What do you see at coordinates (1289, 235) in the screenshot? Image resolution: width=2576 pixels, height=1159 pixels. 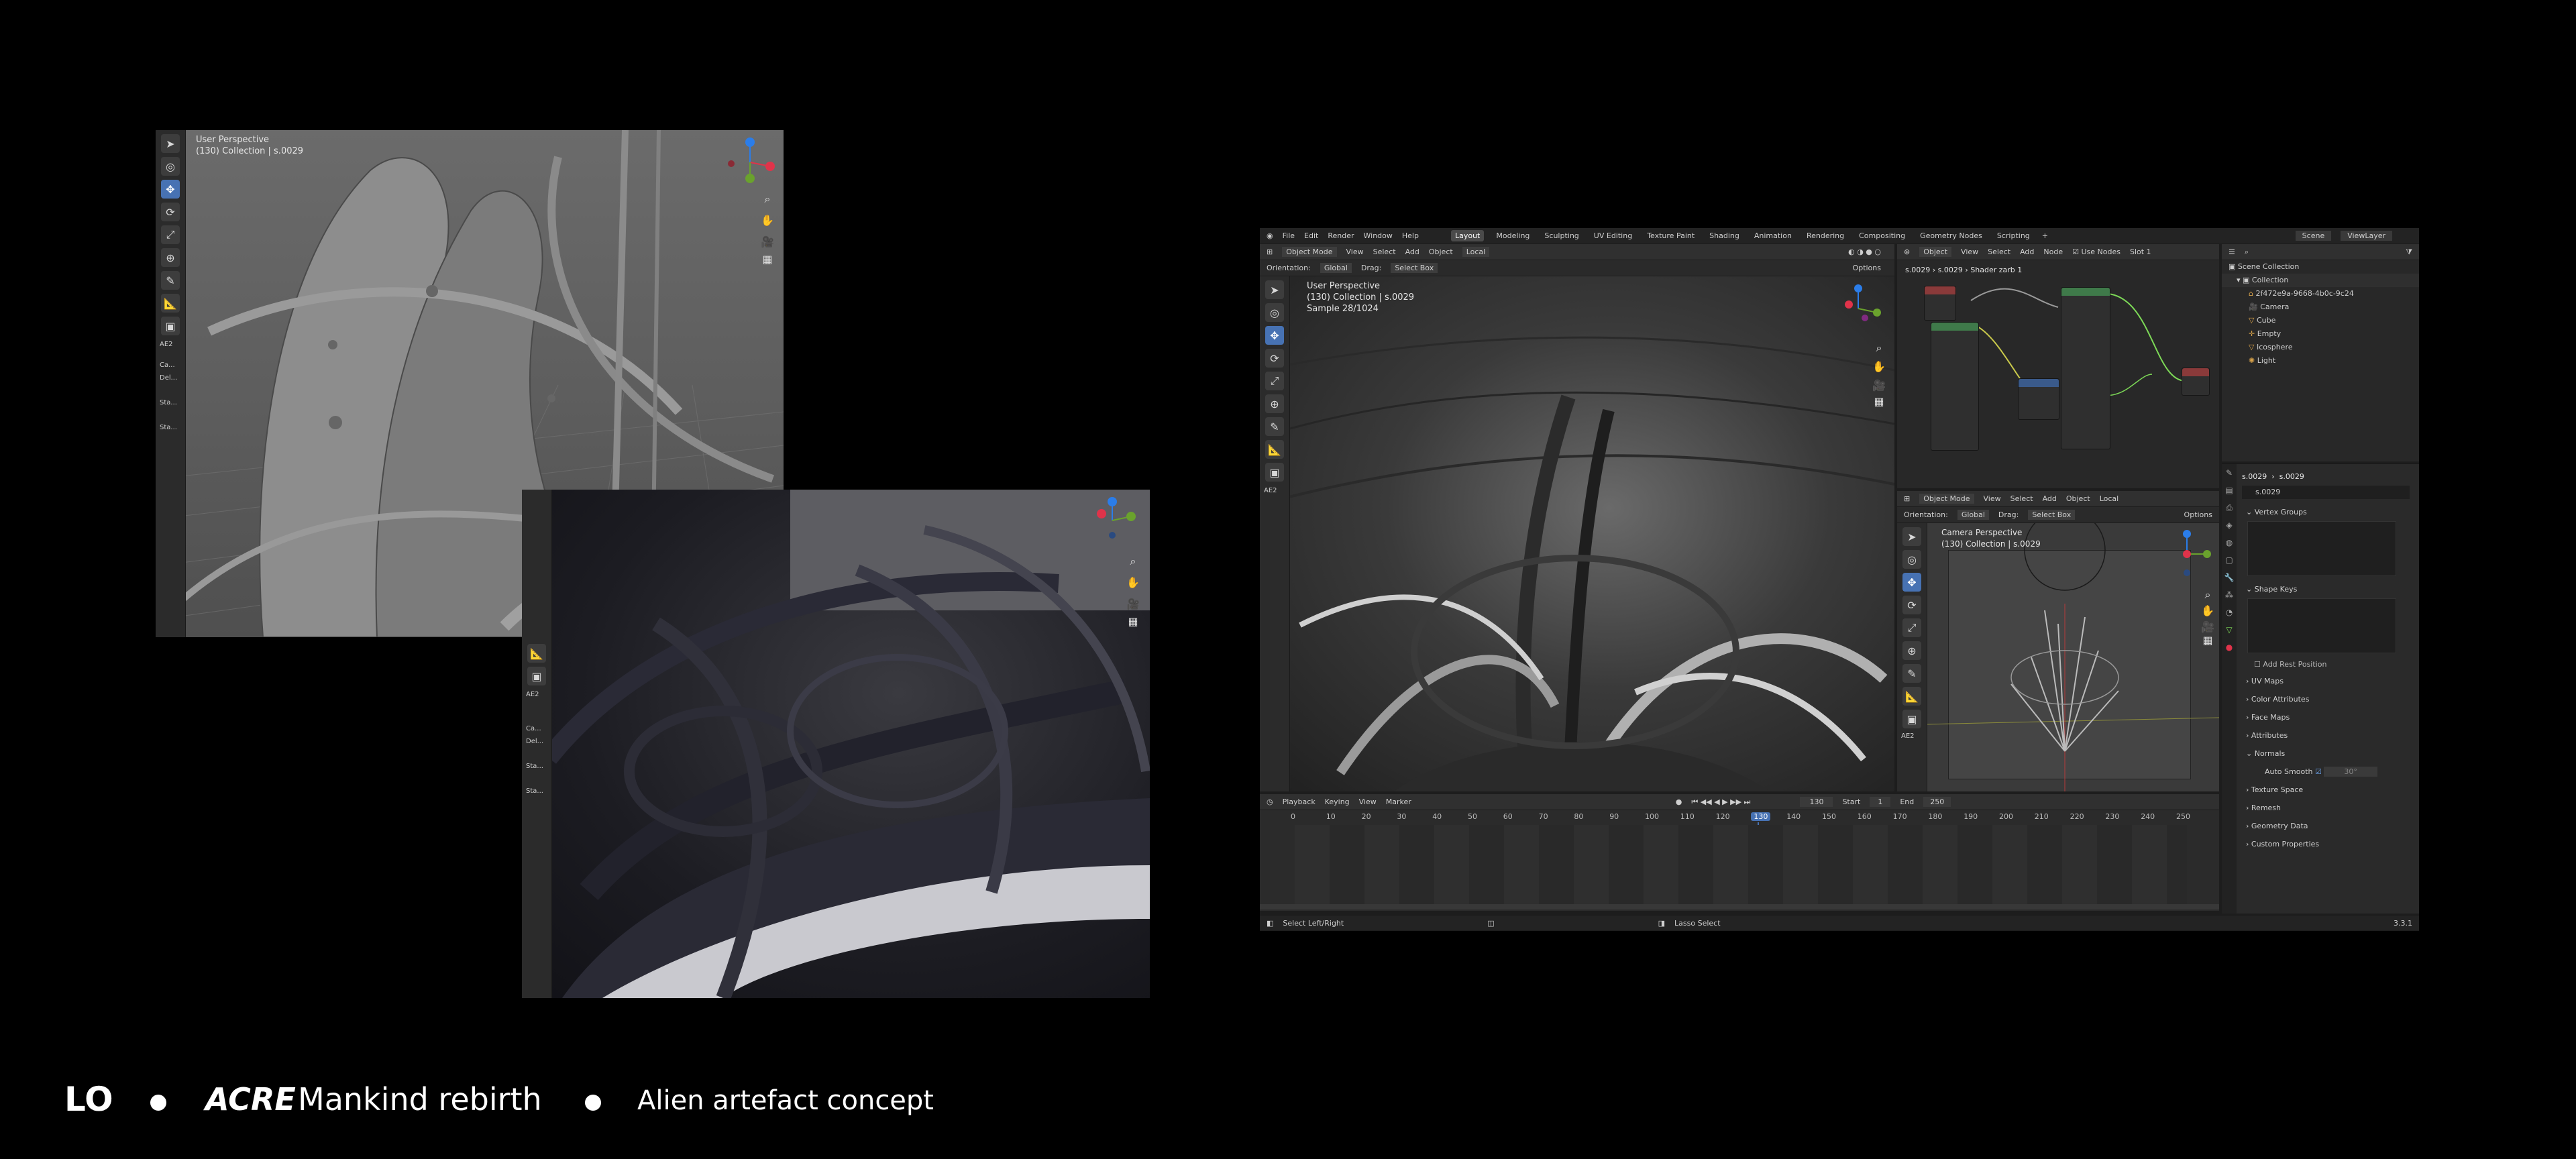 I see `menu-file: File` at bounding box center [1289, 235].